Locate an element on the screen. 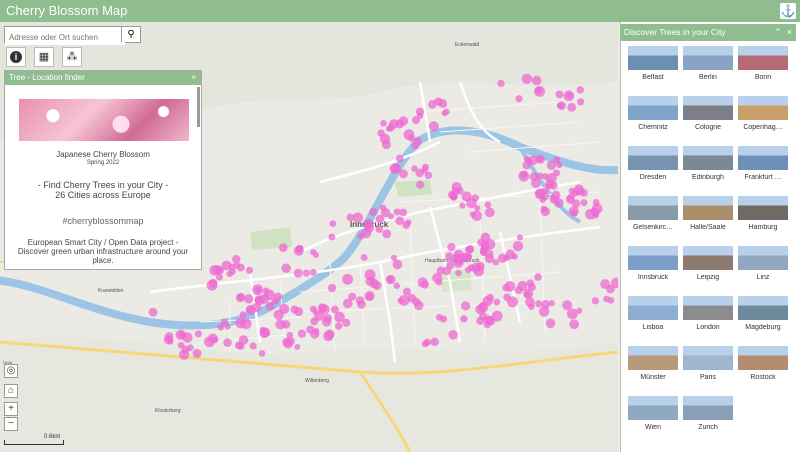 The height and width of the screenshot is (452, 800). city-tile: Leipzig is located at coordinates (708, 268).